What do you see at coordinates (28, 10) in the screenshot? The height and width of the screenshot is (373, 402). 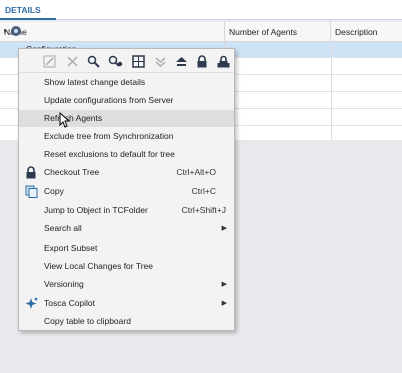 I see `tab-details: DETAILS` at bounding box center [28, 10].